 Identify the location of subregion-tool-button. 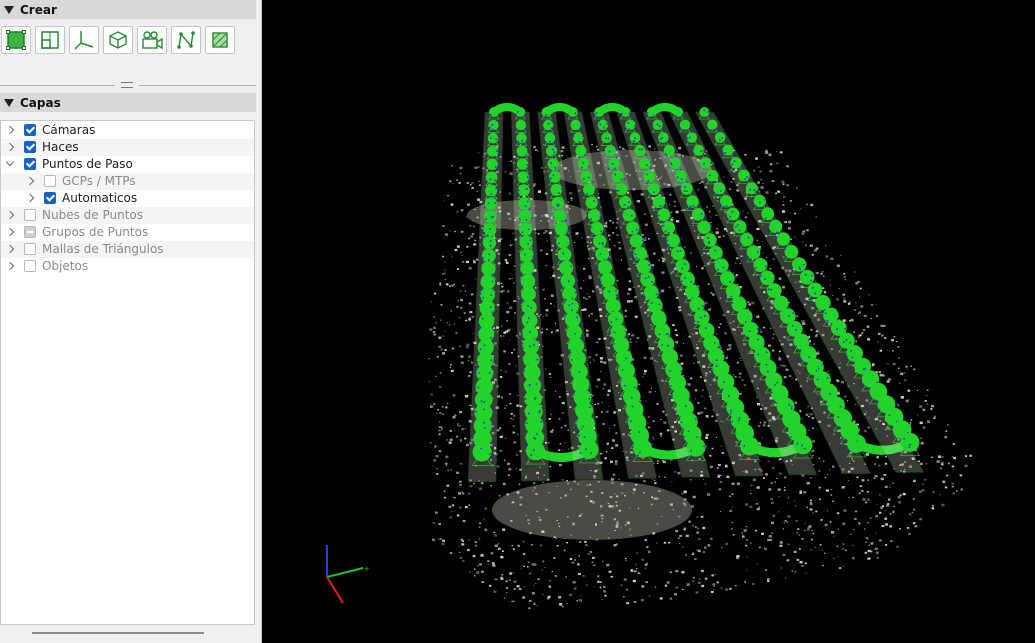
(50, 40).